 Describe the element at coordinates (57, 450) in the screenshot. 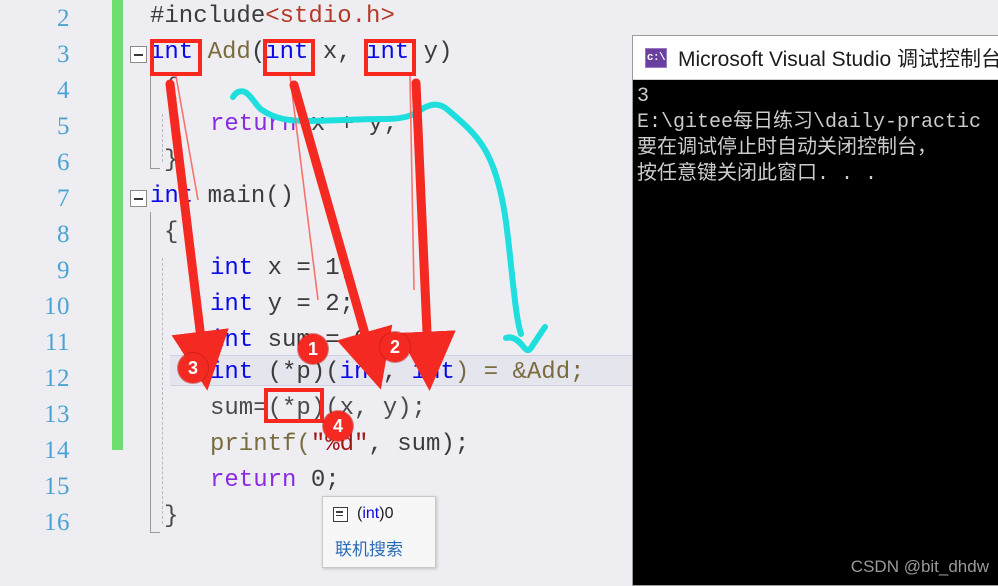

I see `line-number: 14` at that location.